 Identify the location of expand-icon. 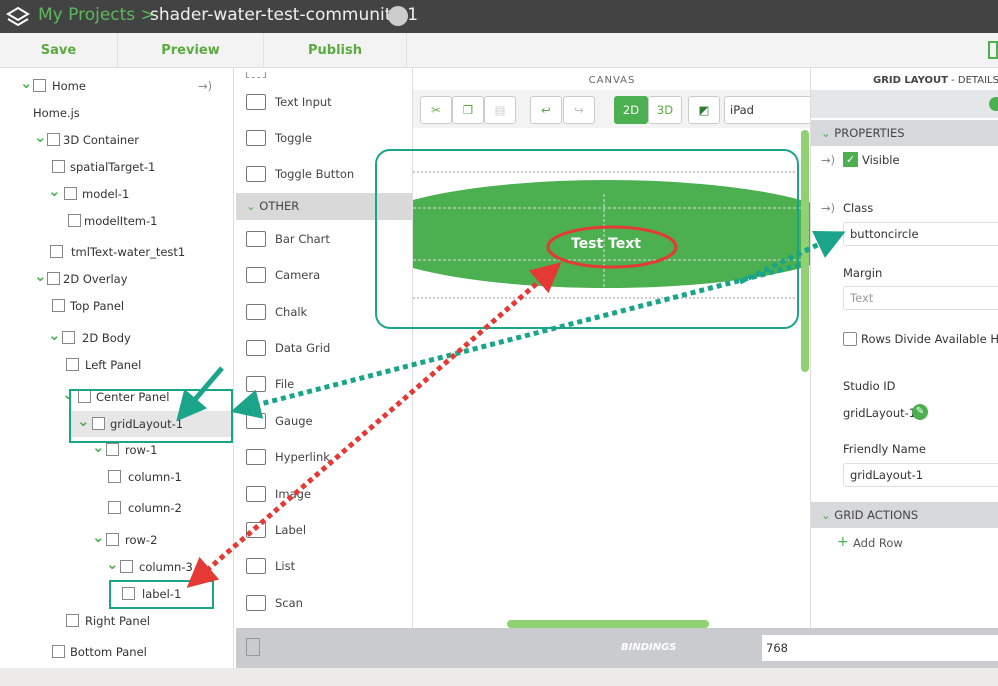
(253, 647).